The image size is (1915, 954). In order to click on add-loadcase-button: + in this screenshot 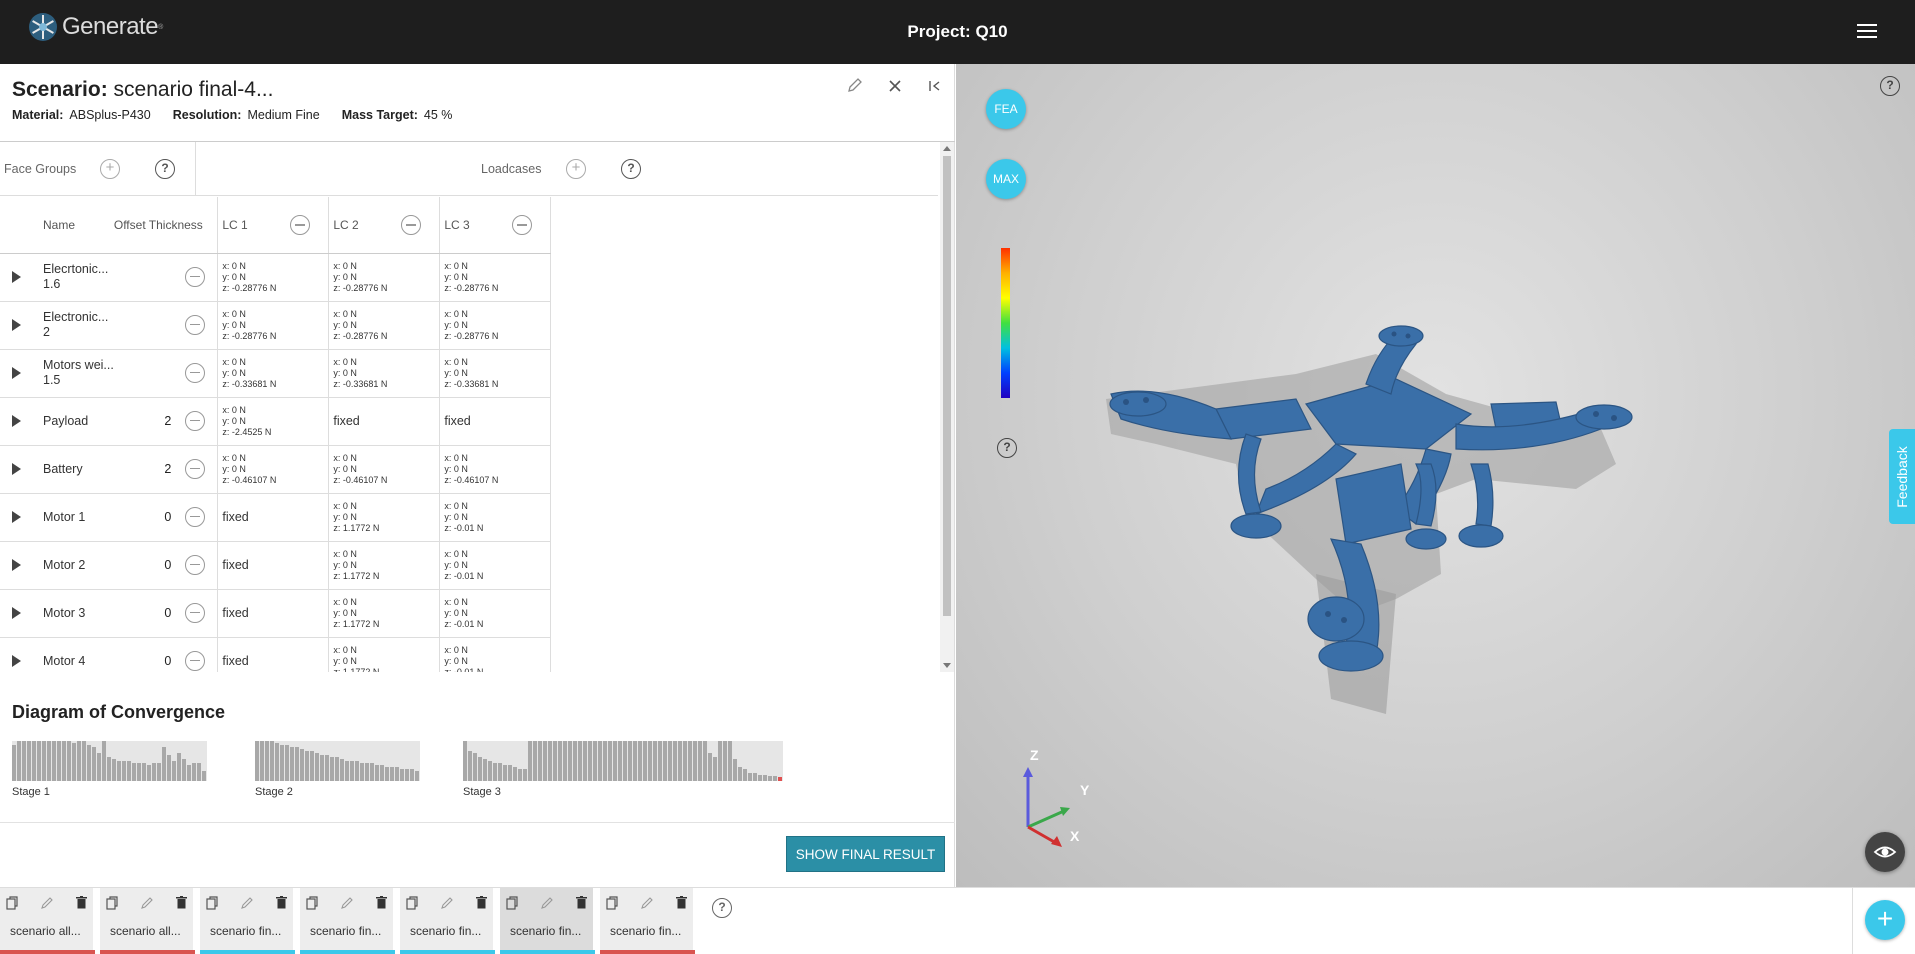, I will do `click(576, 169)`.